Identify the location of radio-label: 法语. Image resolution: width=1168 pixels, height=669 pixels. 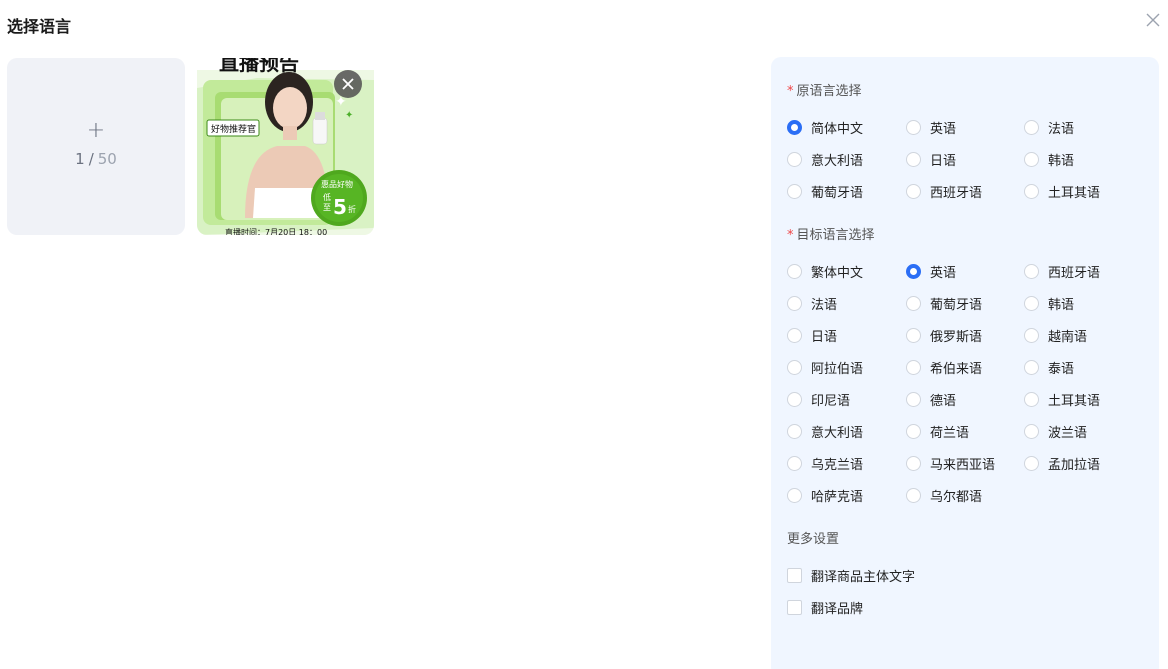
(824, 305).